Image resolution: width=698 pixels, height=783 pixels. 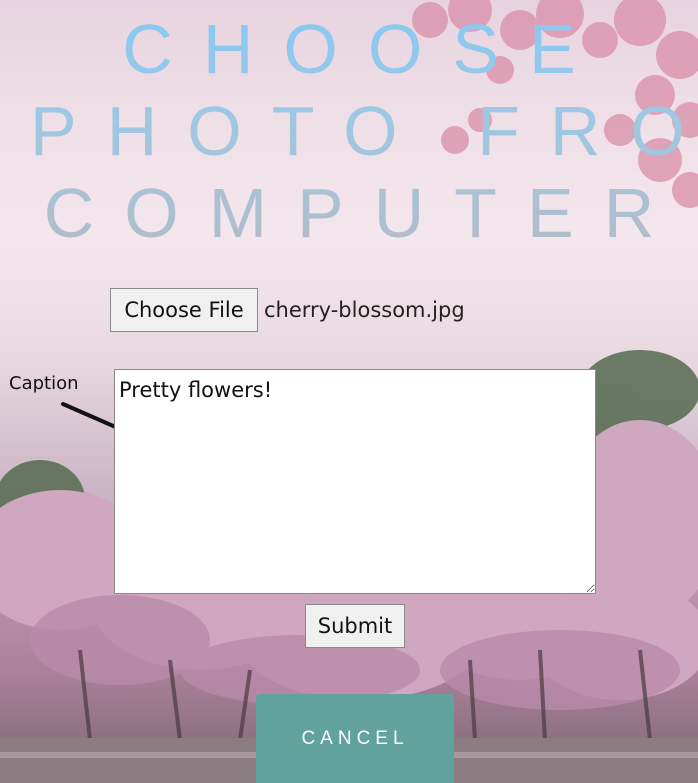 I want to click on choose-file-button: Choose File, so click(x=184, y=310).